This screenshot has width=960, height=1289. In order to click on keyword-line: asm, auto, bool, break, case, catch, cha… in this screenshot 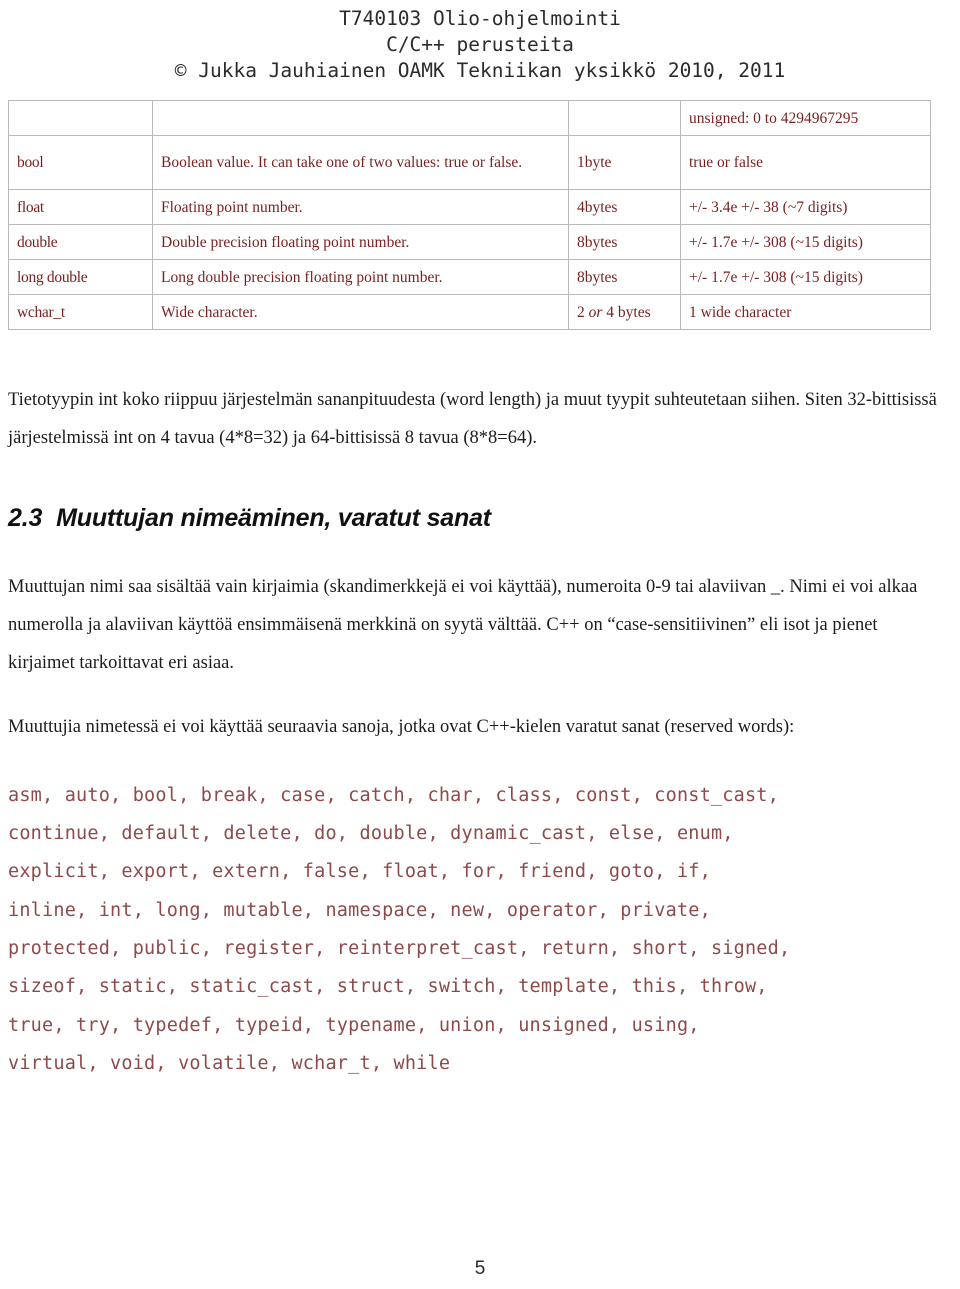, I will do `click(393, 795)`.